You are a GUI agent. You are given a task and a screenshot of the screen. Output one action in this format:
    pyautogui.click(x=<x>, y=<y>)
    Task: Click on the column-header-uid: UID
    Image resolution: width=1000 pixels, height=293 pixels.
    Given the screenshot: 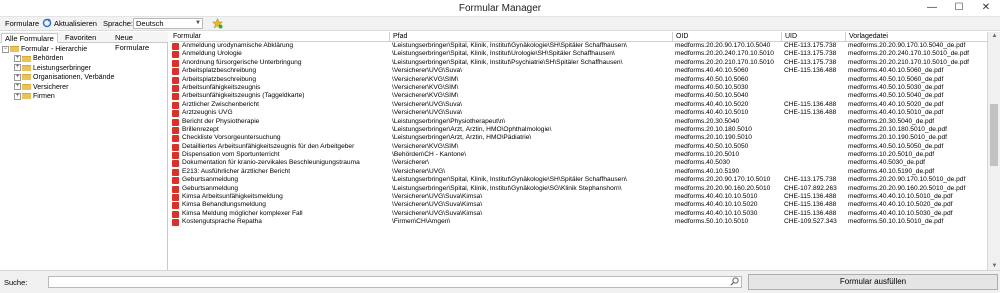 What is the action you would take?
    pyautogui.click(x=814, y=37)
    